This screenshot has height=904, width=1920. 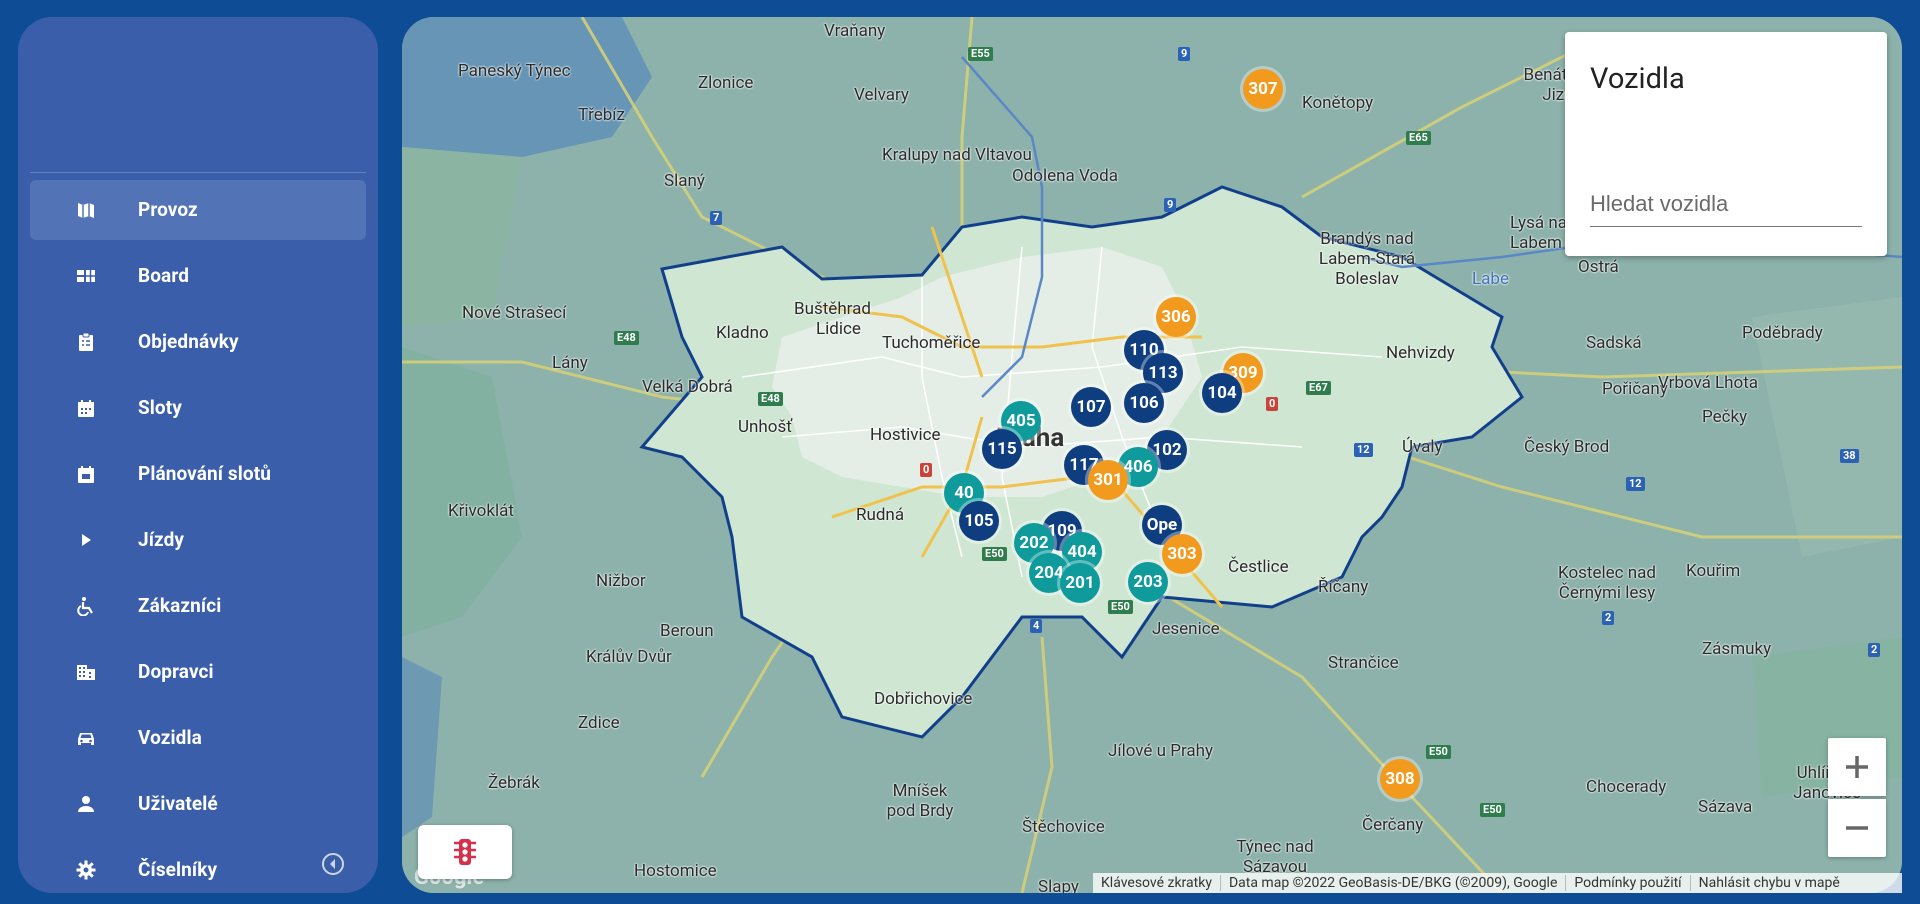 I want to click on sidebar-item-objednavky: Objednávky, so click(x=198, y=342).